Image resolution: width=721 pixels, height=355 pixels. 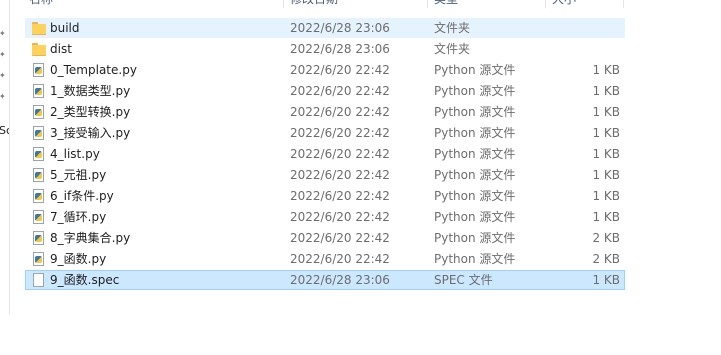 I want to click on file-name: 3_接受输入.py, so click(x=90, y=133).